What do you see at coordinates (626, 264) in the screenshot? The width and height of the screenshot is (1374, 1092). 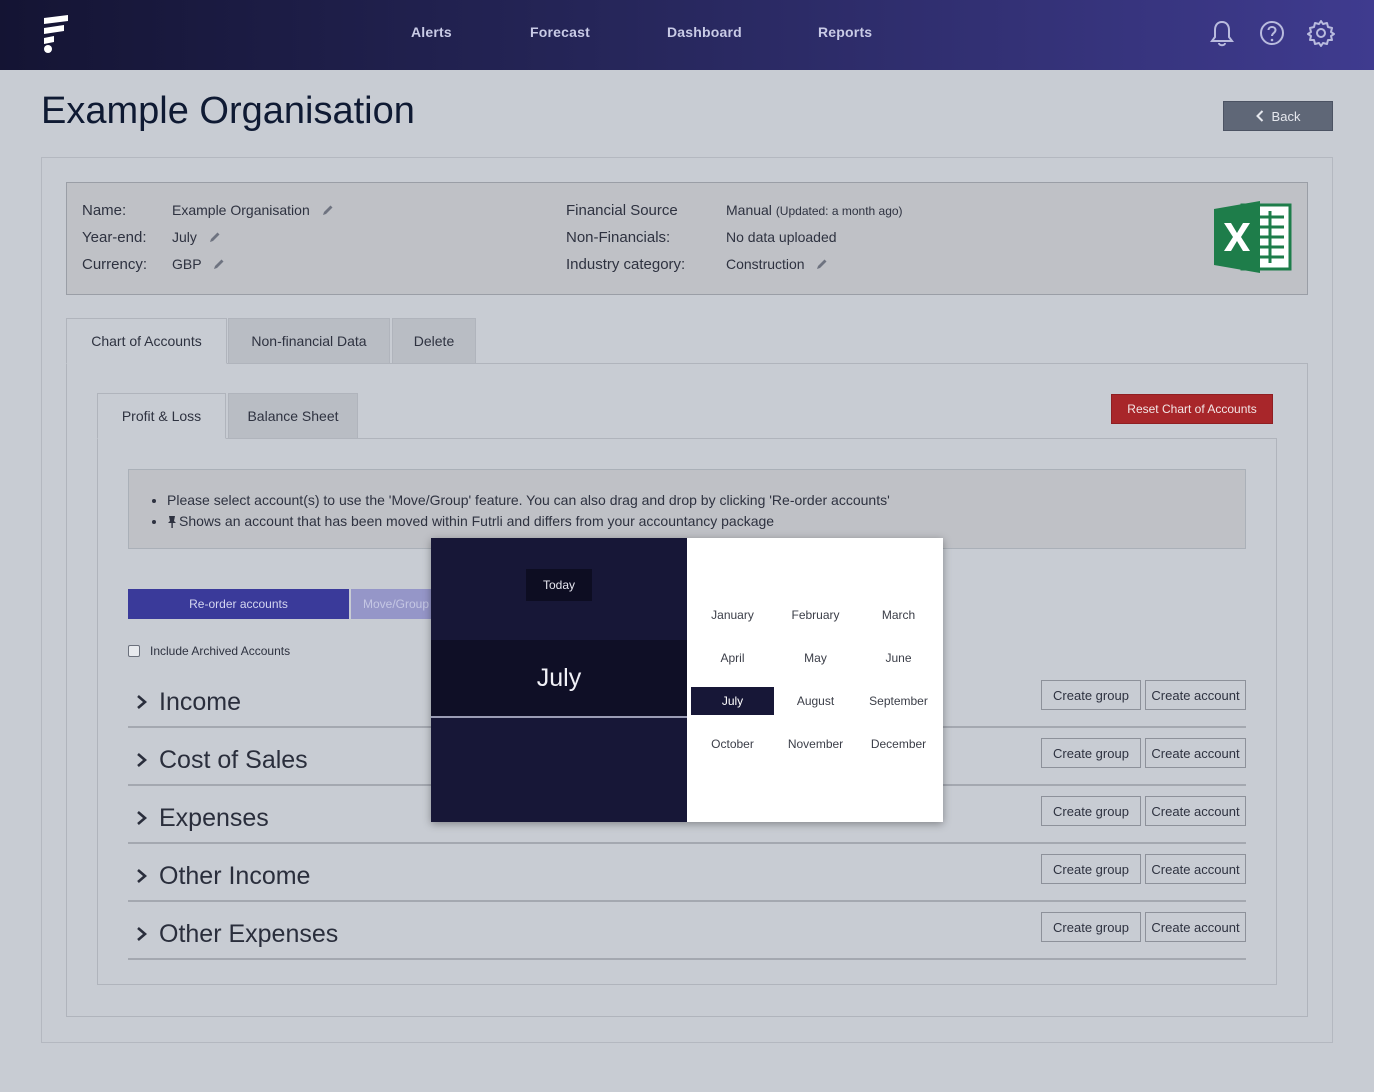 I see `industry-label: Industry category:` at bounding box center [626, 264].